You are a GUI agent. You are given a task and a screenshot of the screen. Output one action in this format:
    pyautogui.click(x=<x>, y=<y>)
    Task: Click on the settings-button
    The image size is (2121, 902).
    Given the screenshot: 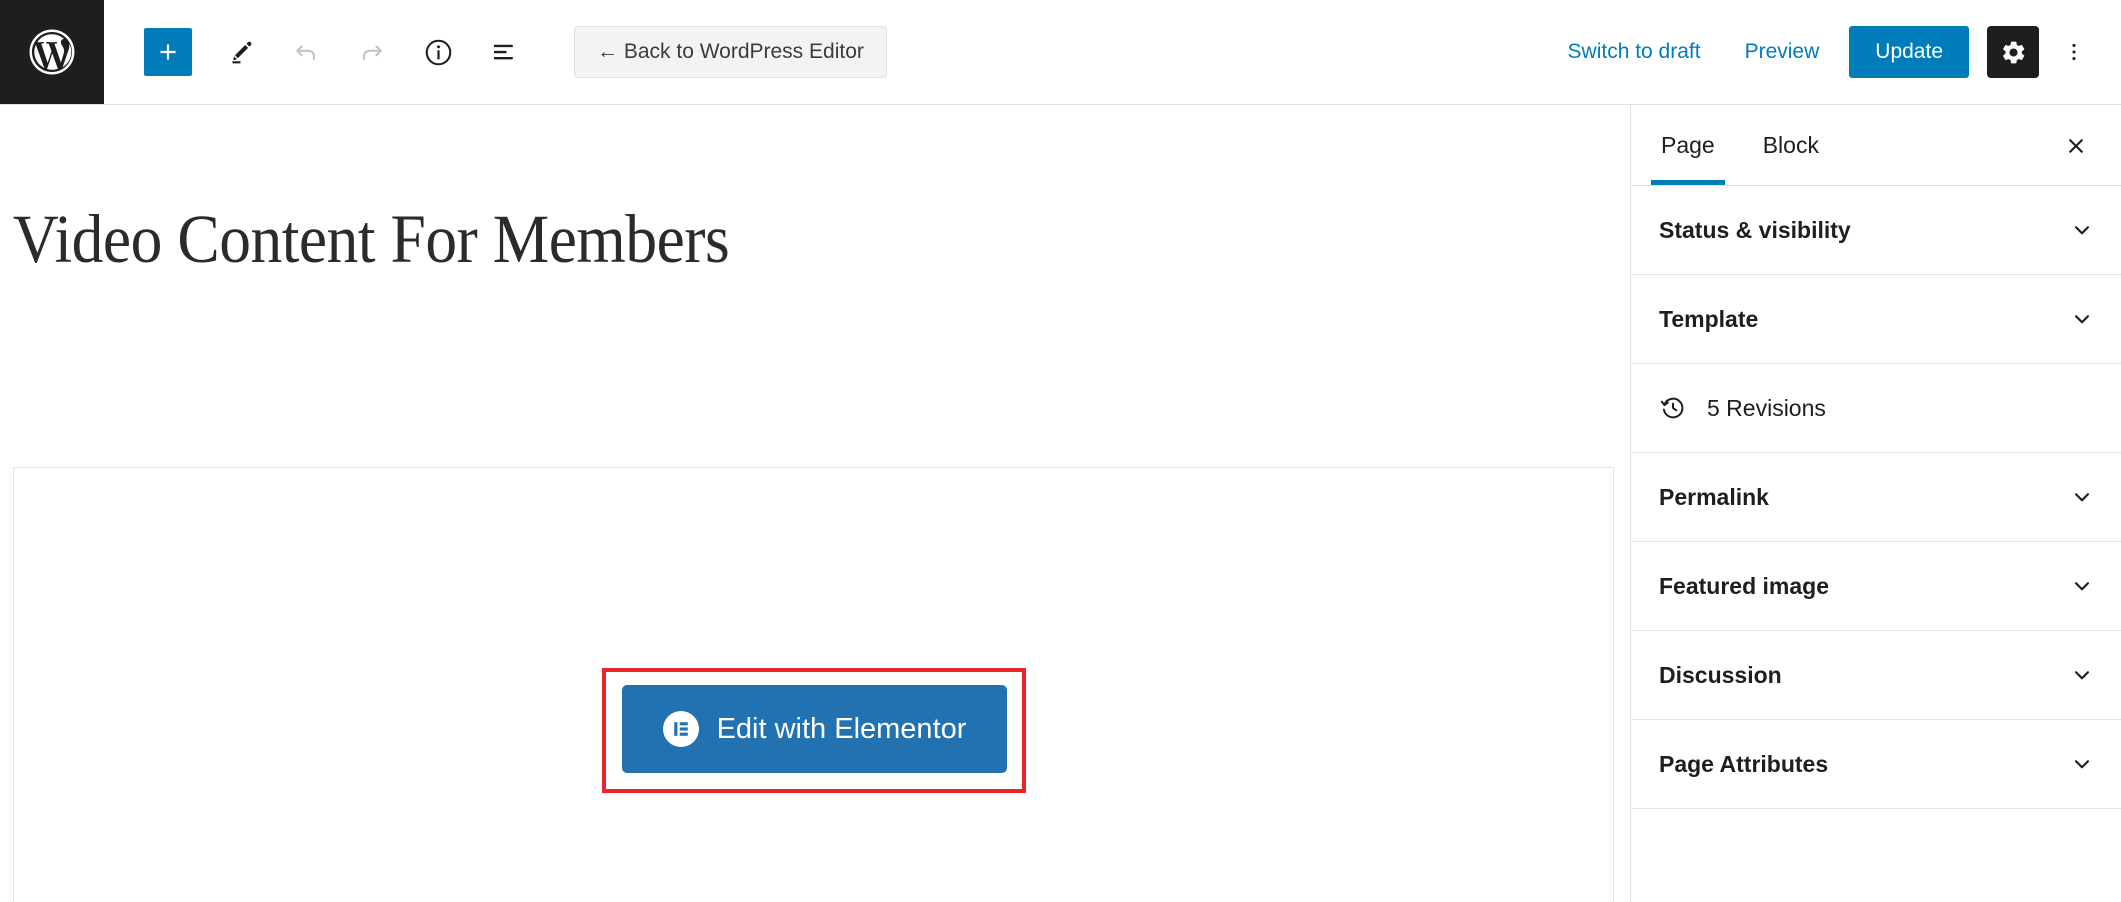 What is the action you would take?
    pyautogui.click(x=2013, y=52)
    